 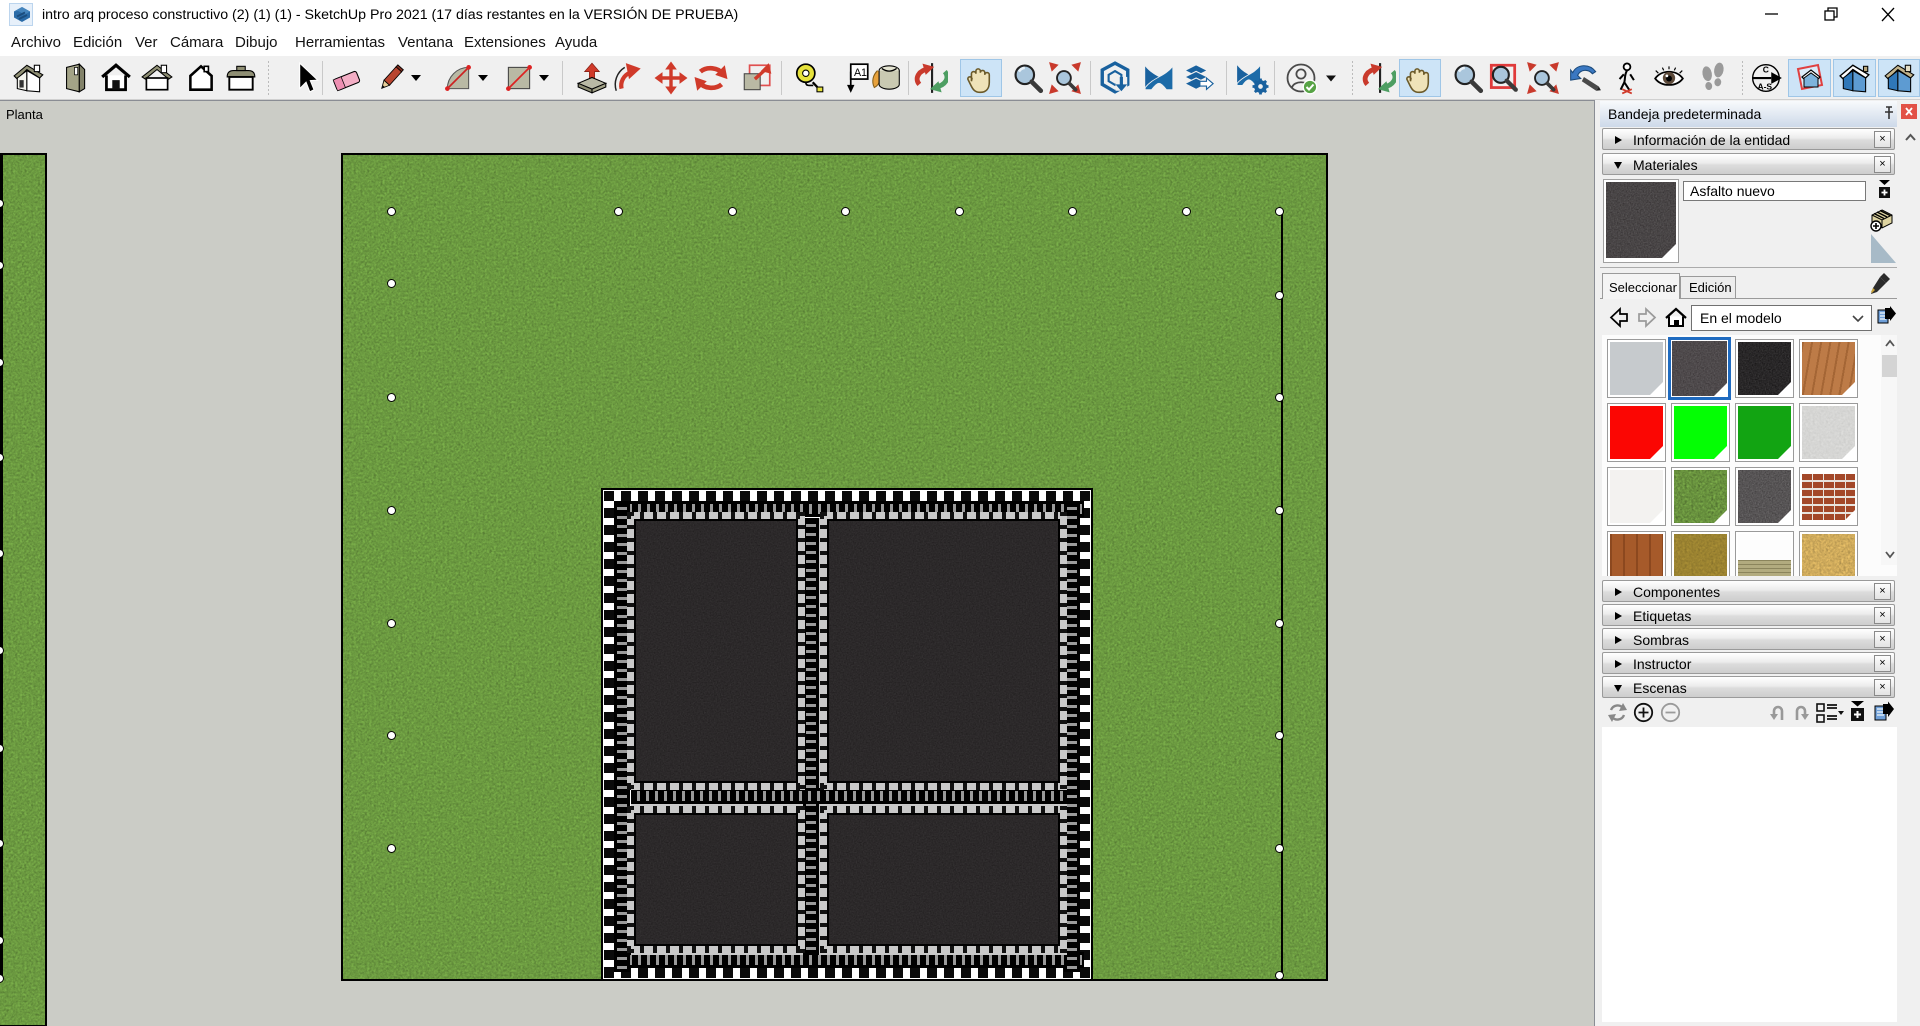 I want to click on svg-text: A-S, so click(x=1764, y=87).